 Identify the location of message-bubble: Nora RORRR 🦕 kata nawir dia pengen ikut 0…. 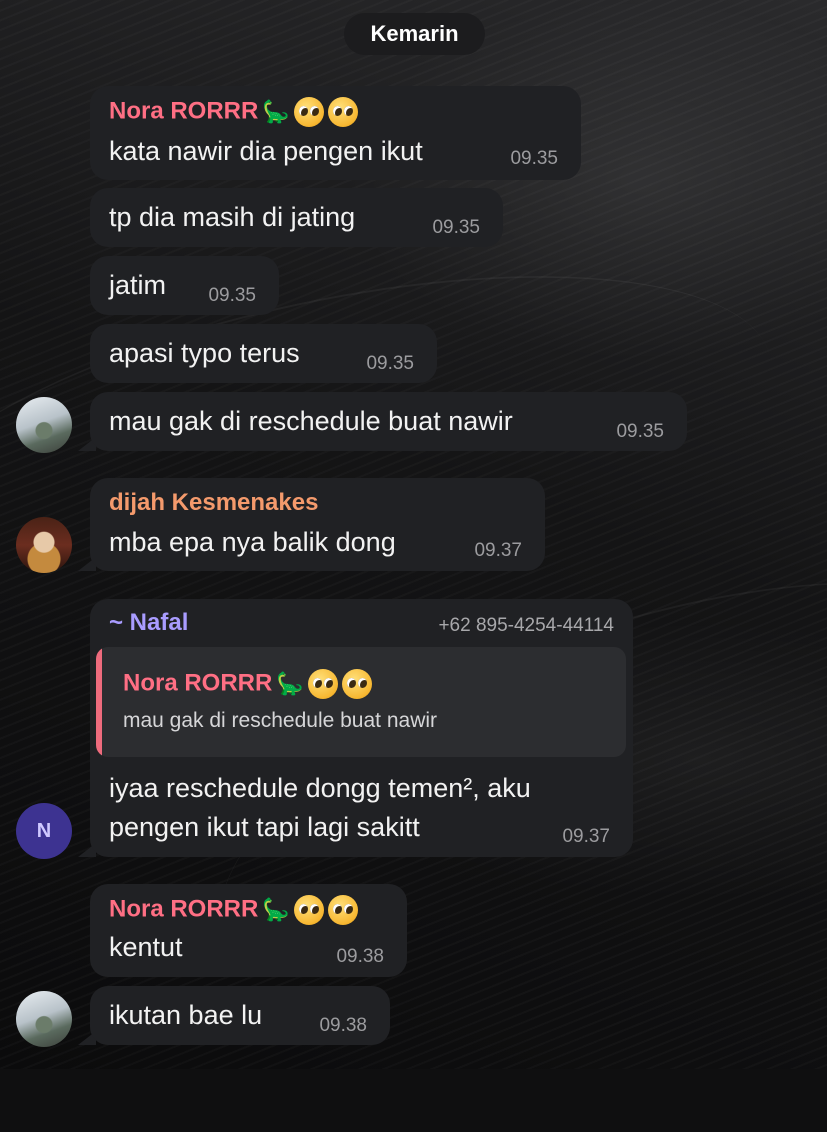
(335, 133).